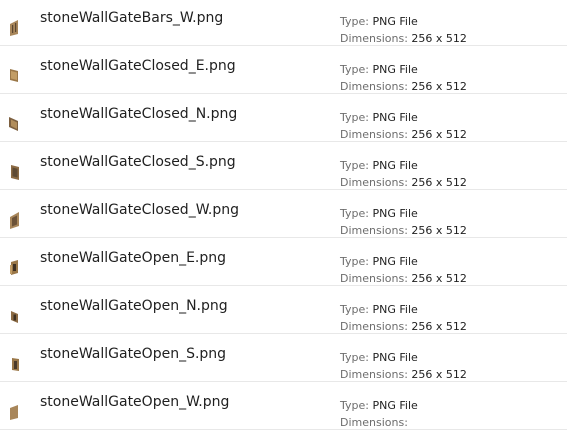  What do you see at coordinates (15, 314) in the screenshot?
I see `open-n-thumbnail-icon` at bounding box center [15, 314].